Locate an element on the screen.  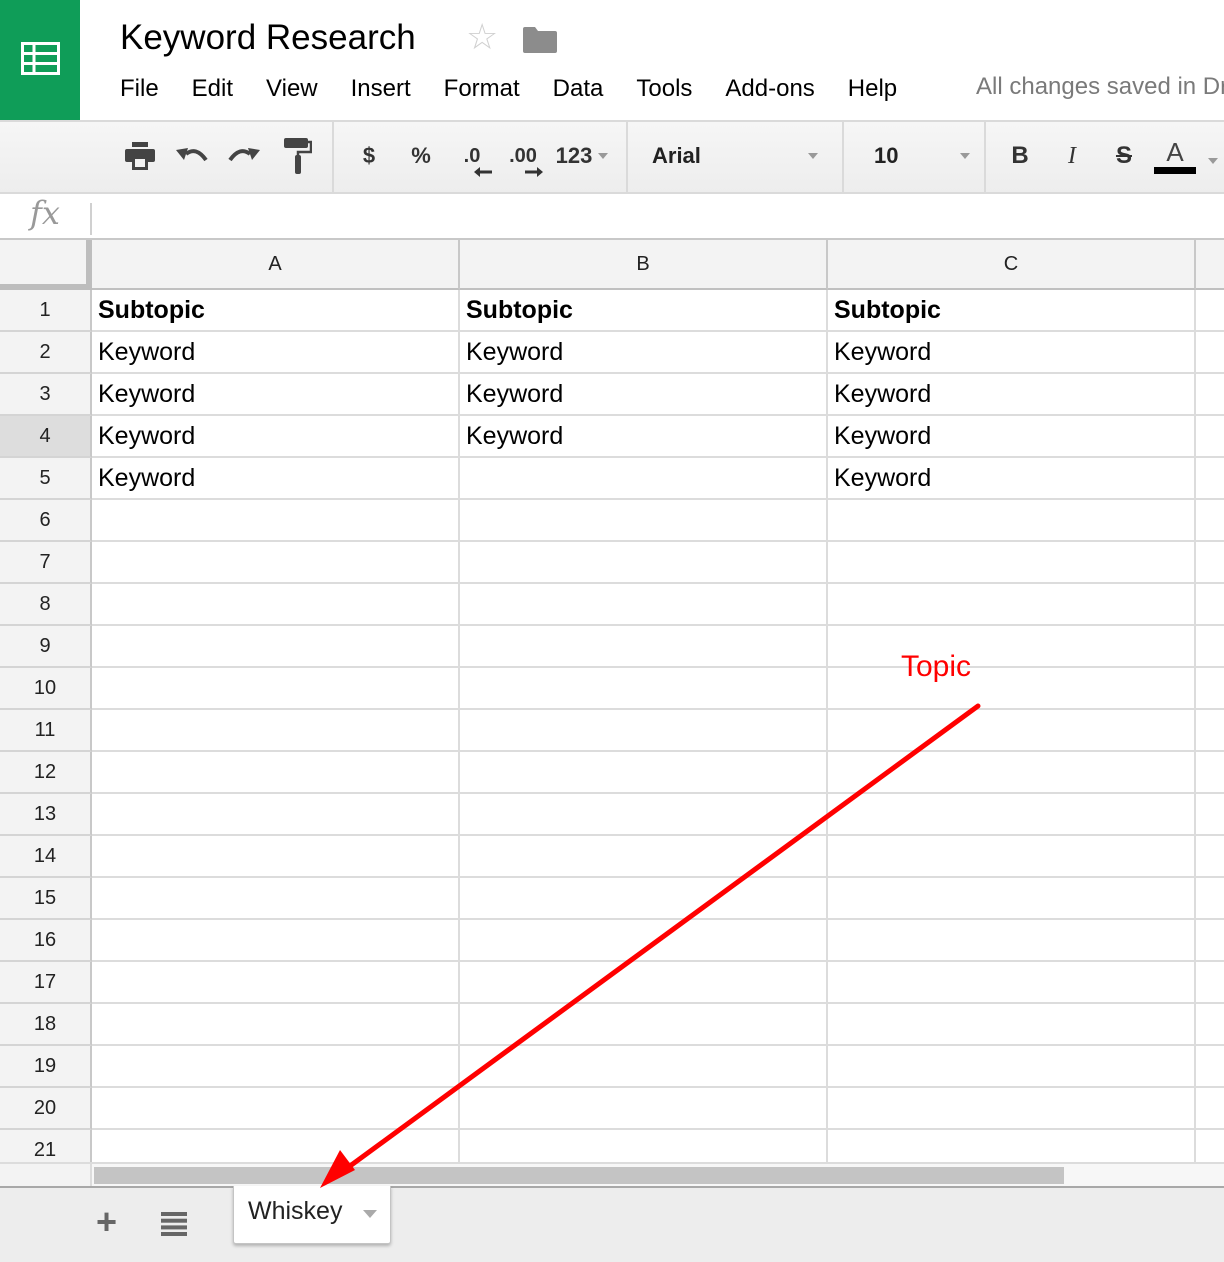
row-header-19: 19 is located at coordinates (46, 1067).